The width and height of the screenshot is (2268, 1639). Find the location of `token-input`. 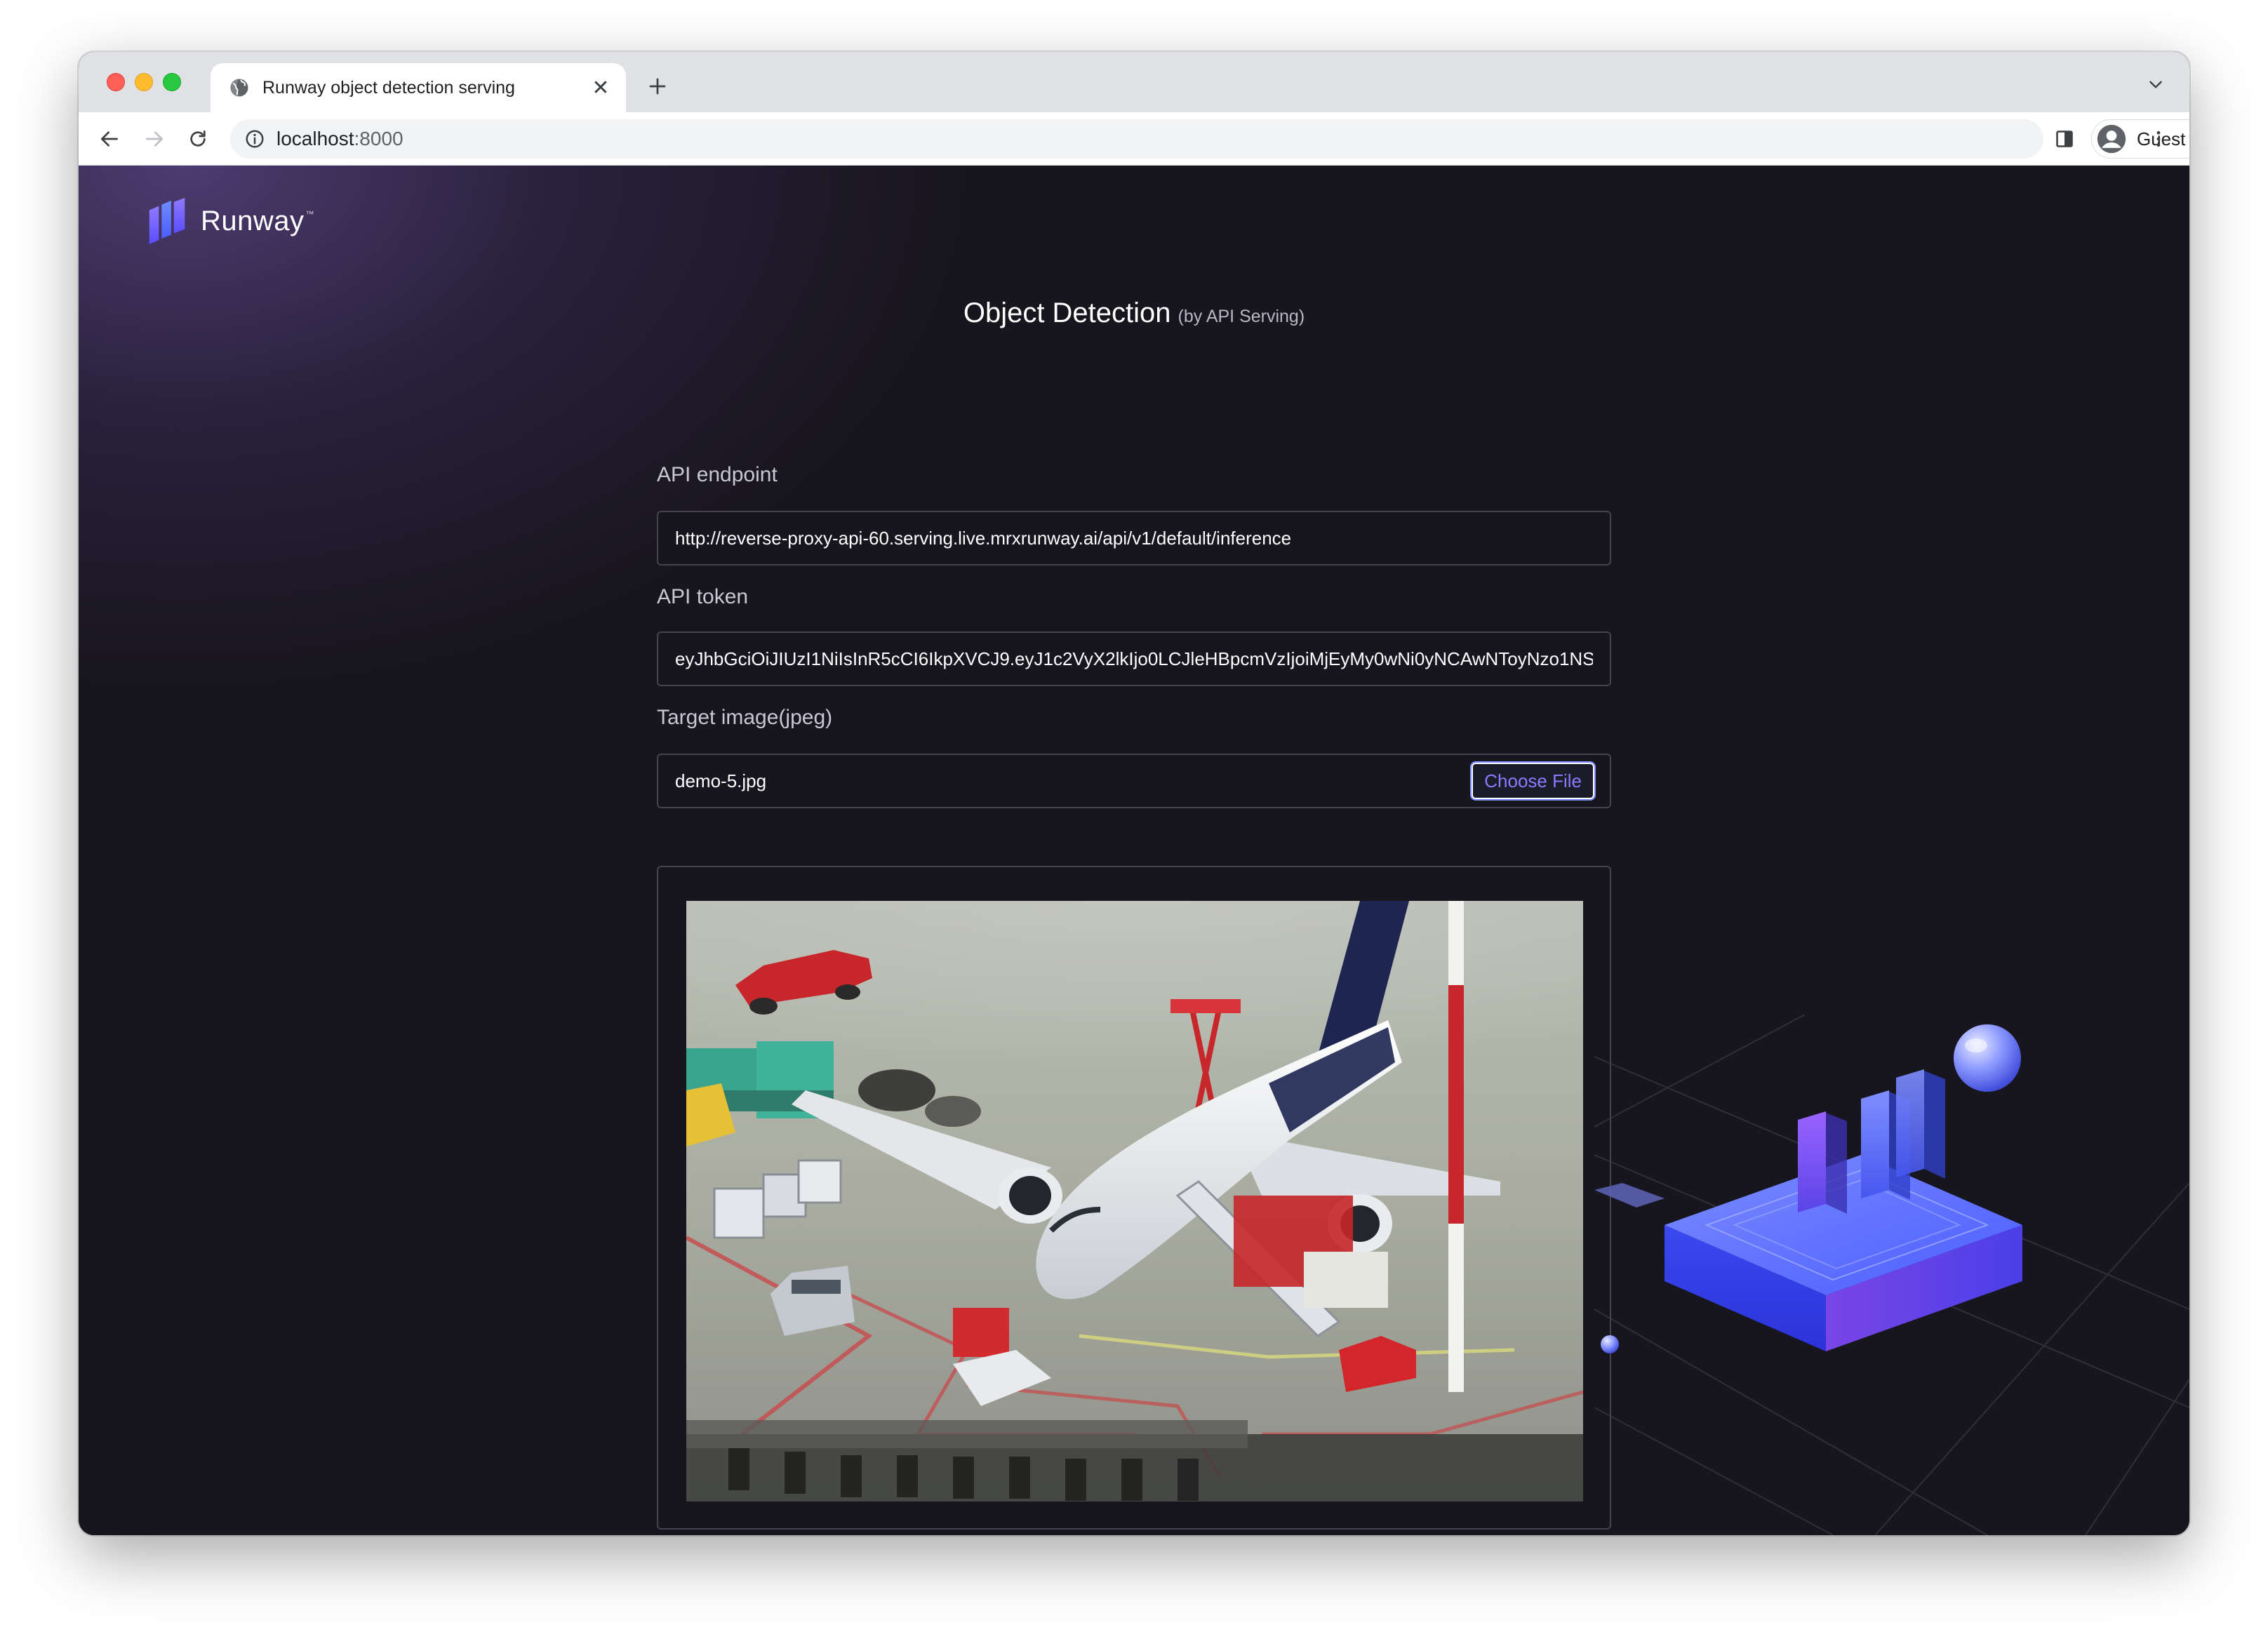

token-input is located at coordinates (1134, 659).